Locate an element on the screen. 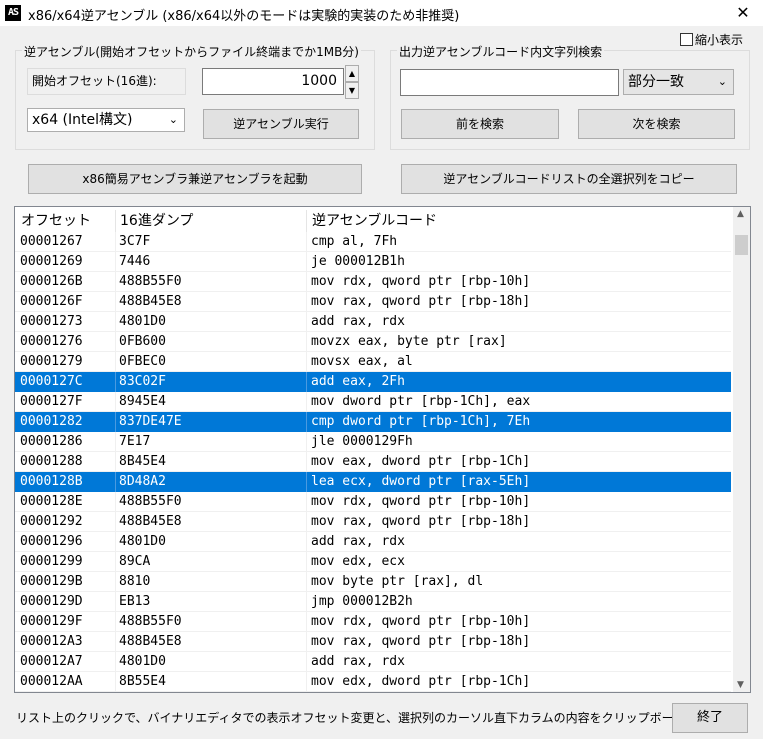 Image resolution: width=763 pixels, height=739 pixels. table-row: 0000129D EB13 jmp 000012B2h is located at coordinates (373, 602).